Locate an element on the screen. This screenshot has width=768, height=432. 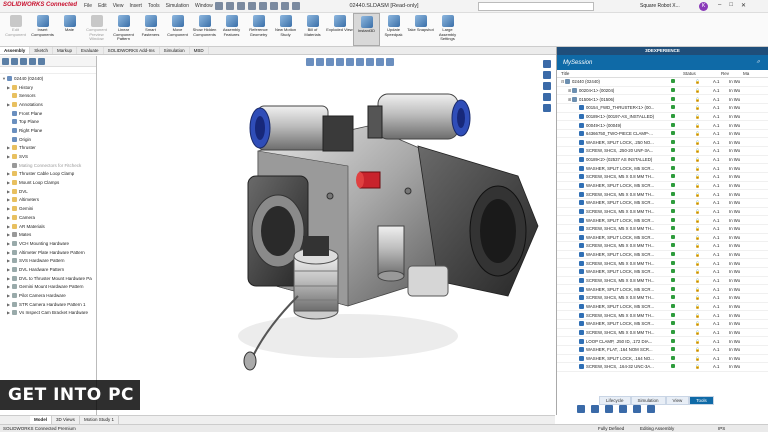
component-preview-window-button: Component Preview Window is located at coordinates (96, 29).